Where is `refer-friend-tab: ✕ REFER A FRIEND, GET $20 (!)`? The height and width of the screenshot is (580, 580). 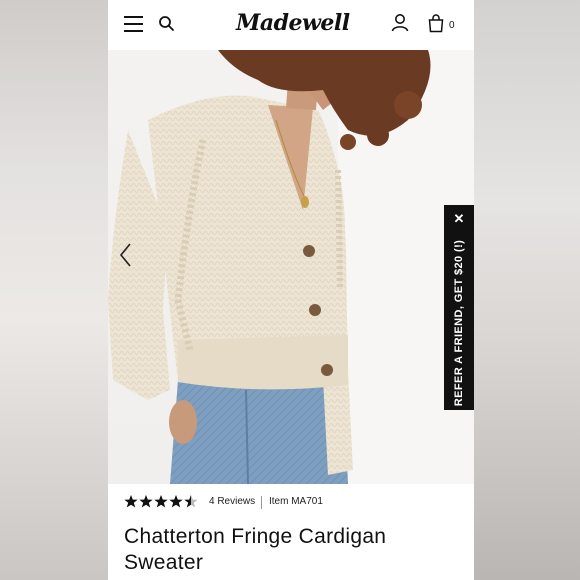 refer-friend-tab: ✕ REFER A FRIEND, GET $20 (!) is located at coordinates (459, 307).